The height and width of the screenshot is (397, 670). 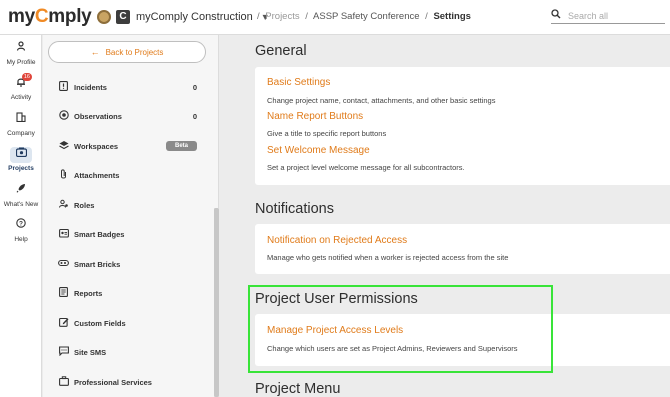 I want to click on sidebar-item-professional-services: Professional Services, so click(x=127, y=382).